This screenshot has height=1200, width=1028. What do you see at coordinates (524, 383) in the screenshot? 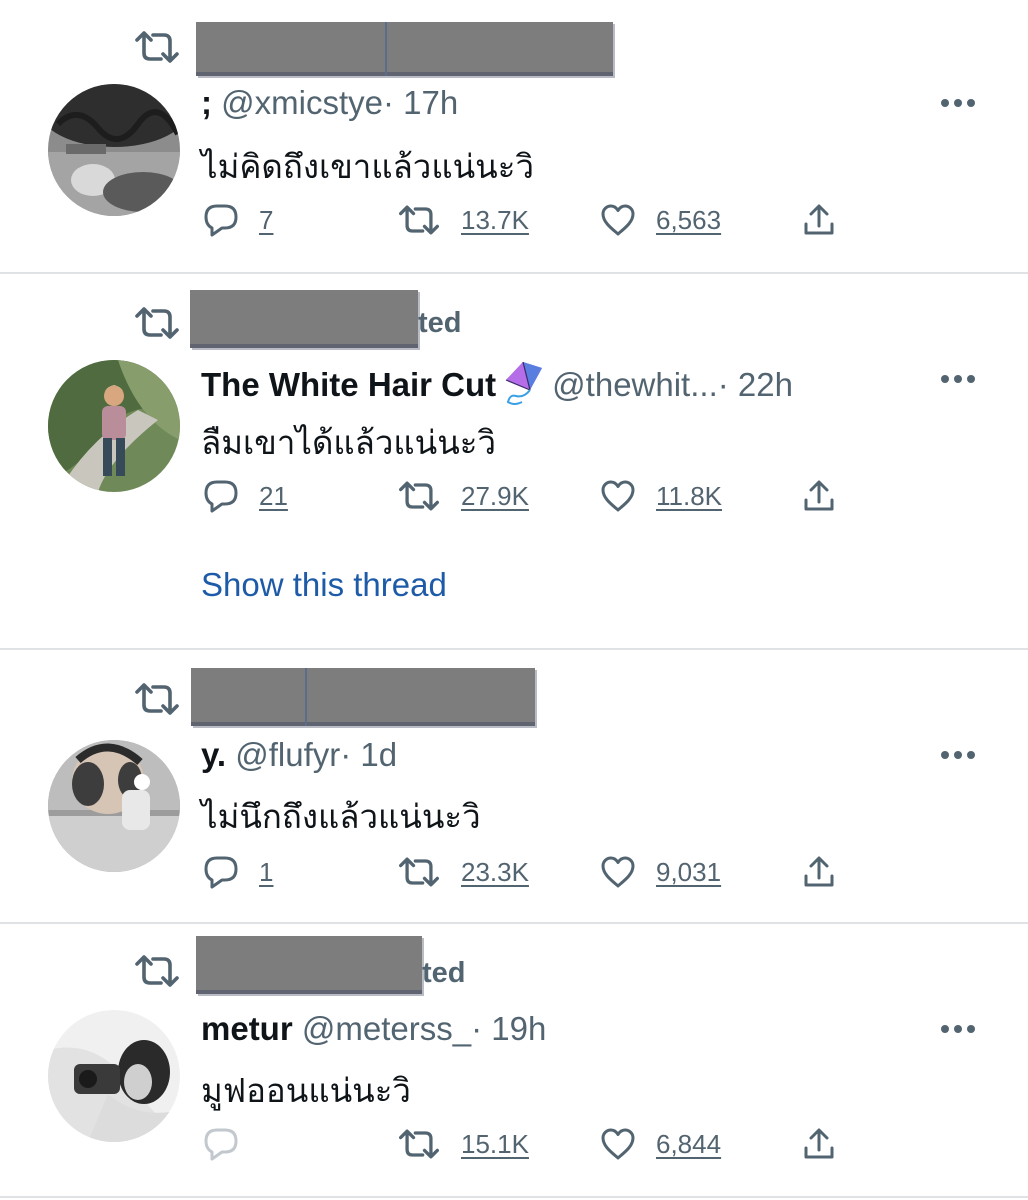
I see `kite-icon` at bounding box center [524, 383].